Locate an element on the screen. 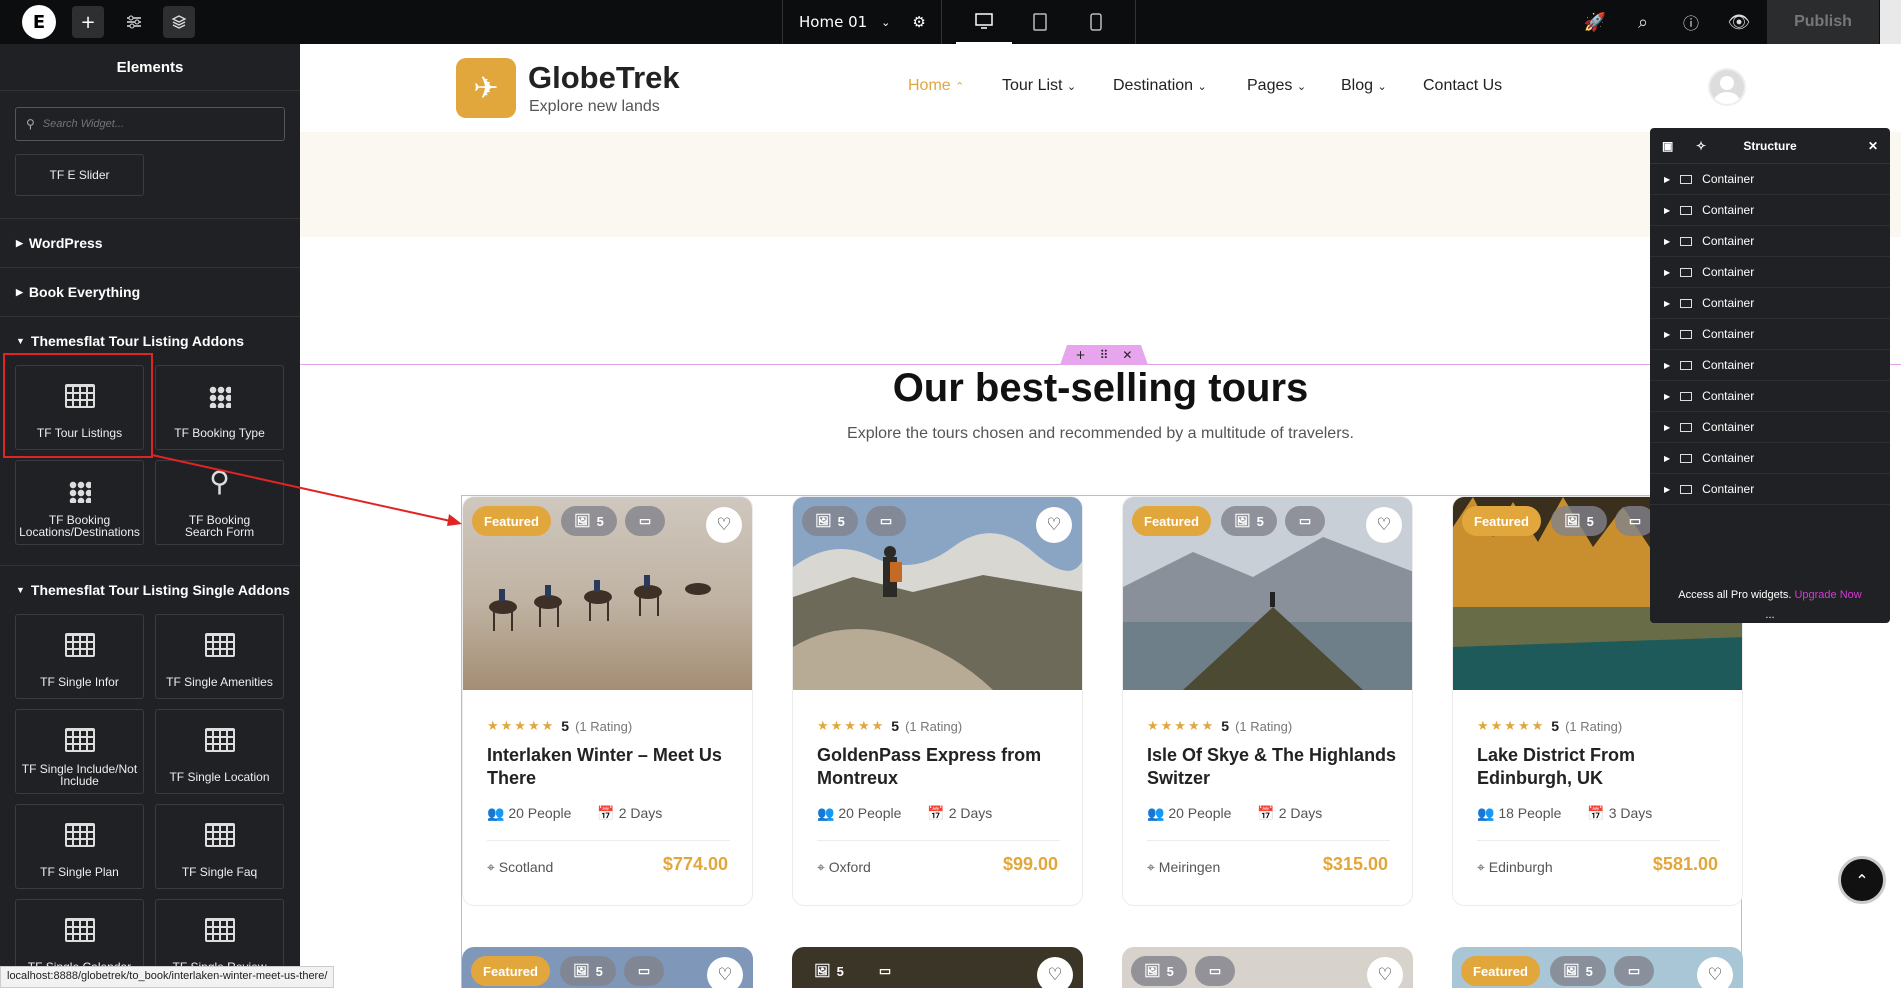  upgrade-now-link: Upgrade Now is located at coordinates (1827, 595).